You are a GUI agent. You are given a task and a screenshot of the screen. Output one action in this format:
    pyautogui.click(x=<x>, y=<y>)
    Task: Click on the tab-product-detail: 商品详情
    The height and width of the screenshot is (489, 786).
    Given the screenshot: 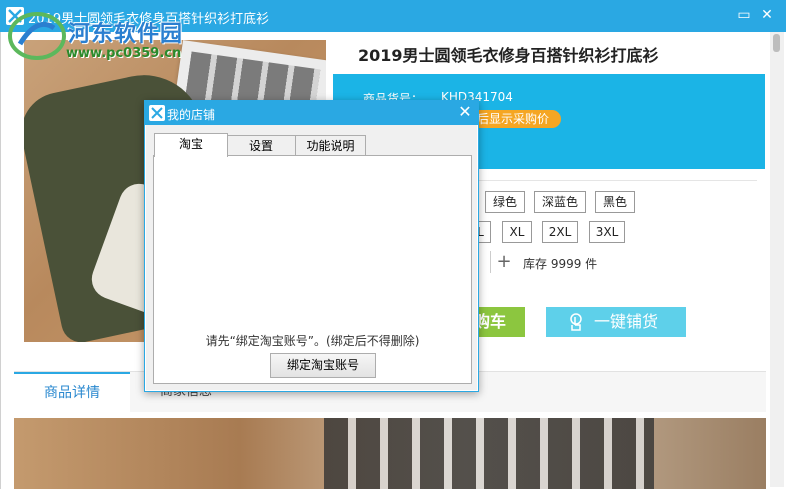 What is the action you would take?
    pyautogui.click(x=72, y=393)
    